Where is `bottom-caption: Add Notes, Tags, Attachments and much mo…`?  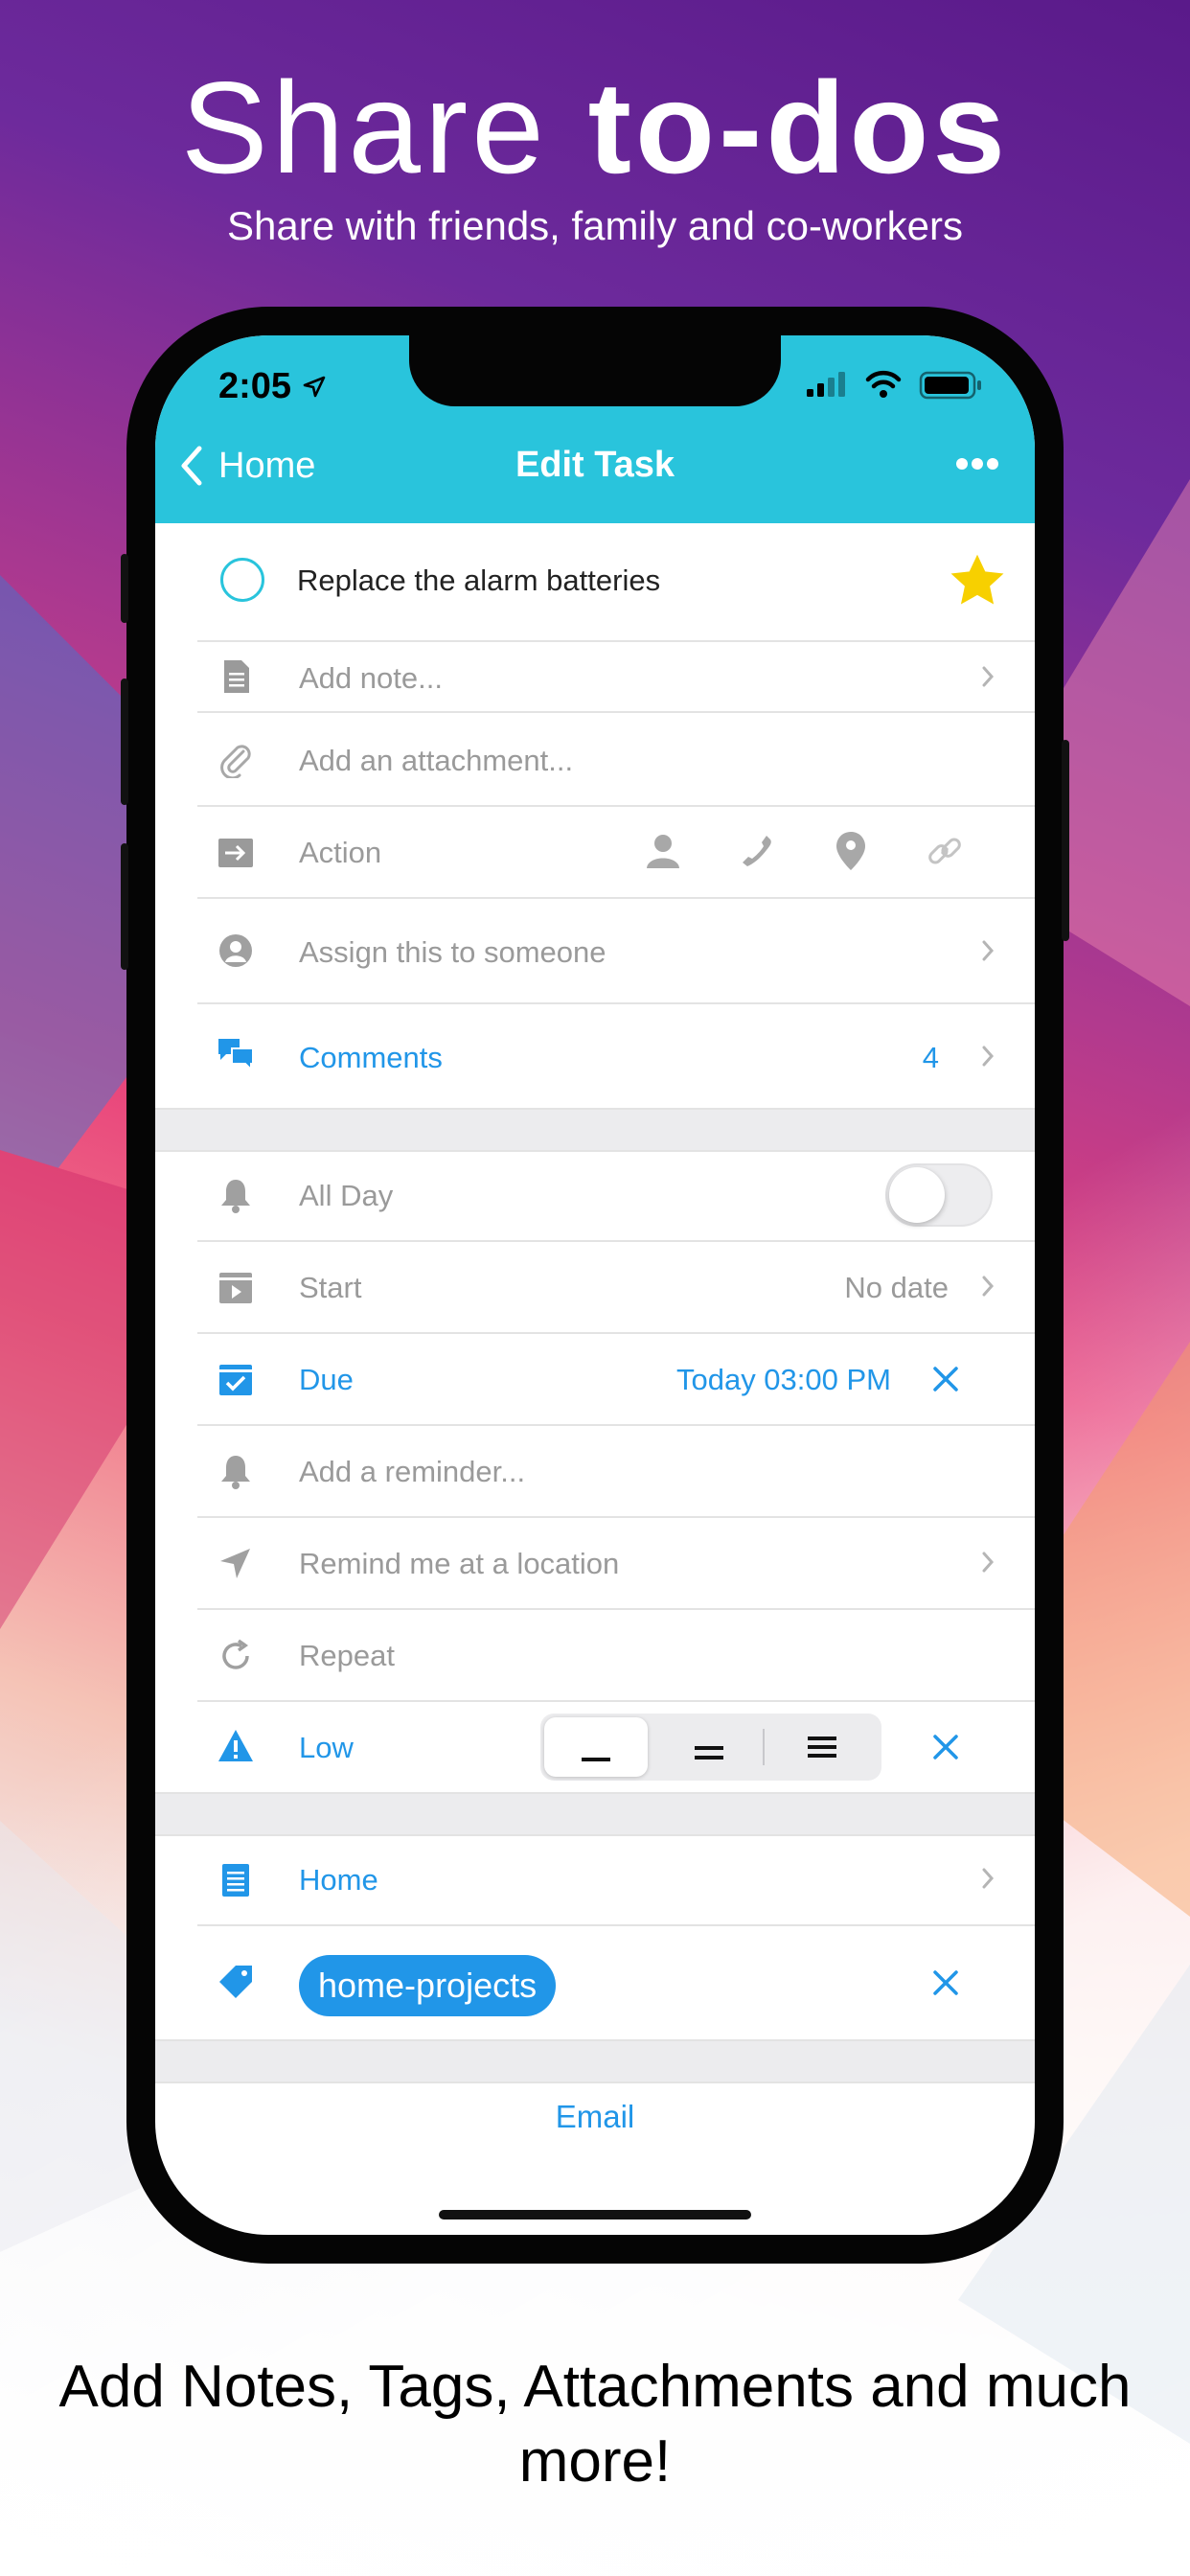 bottom-caption: Add Notes, Tags, Attachments and much mo… is located at coordinates (595, 2424).